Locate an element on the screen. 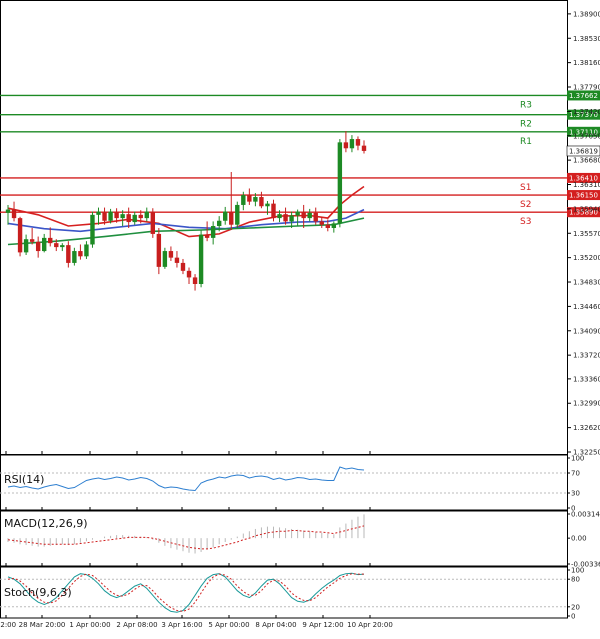 The image size is (600, 639). x-tick-label: 8 Apr 04:00 is located at coordinates (275, 625).